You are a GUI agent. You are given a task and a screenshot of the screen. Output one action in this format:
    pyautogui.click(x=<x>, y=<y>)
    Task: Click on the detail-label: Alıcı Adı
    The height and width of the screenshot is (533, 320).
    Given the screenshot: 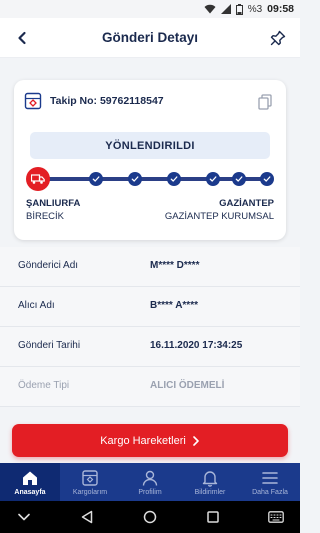 What is the action you would take?
    pyautogui.click(x=36, y=305)
    